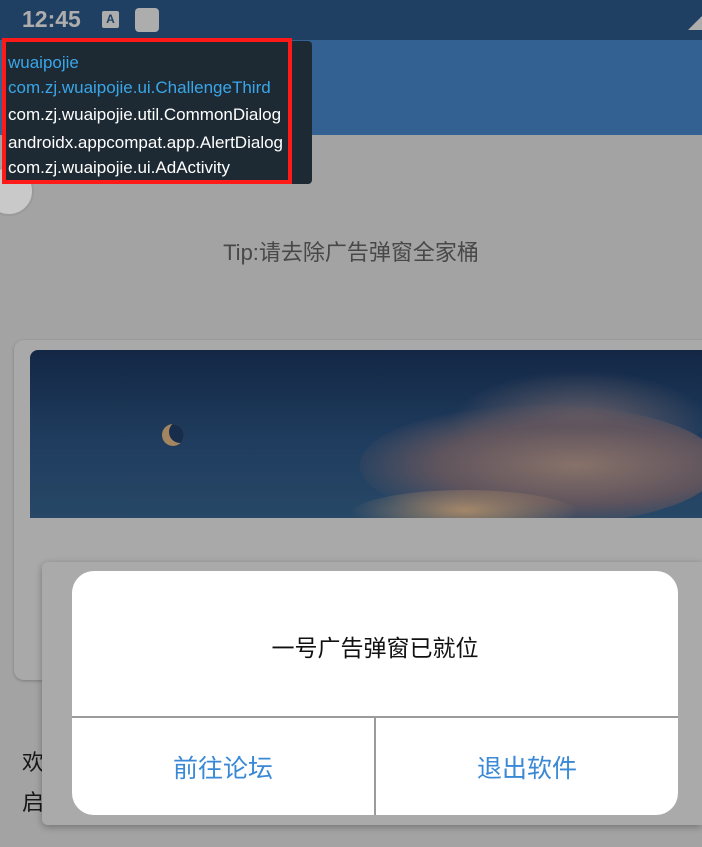 Image resolution: width=702 pixels, height=847 pixels. Describe the element at coordinates (147, 111) in the screenshot. I see `red-highlight-box` at that location.